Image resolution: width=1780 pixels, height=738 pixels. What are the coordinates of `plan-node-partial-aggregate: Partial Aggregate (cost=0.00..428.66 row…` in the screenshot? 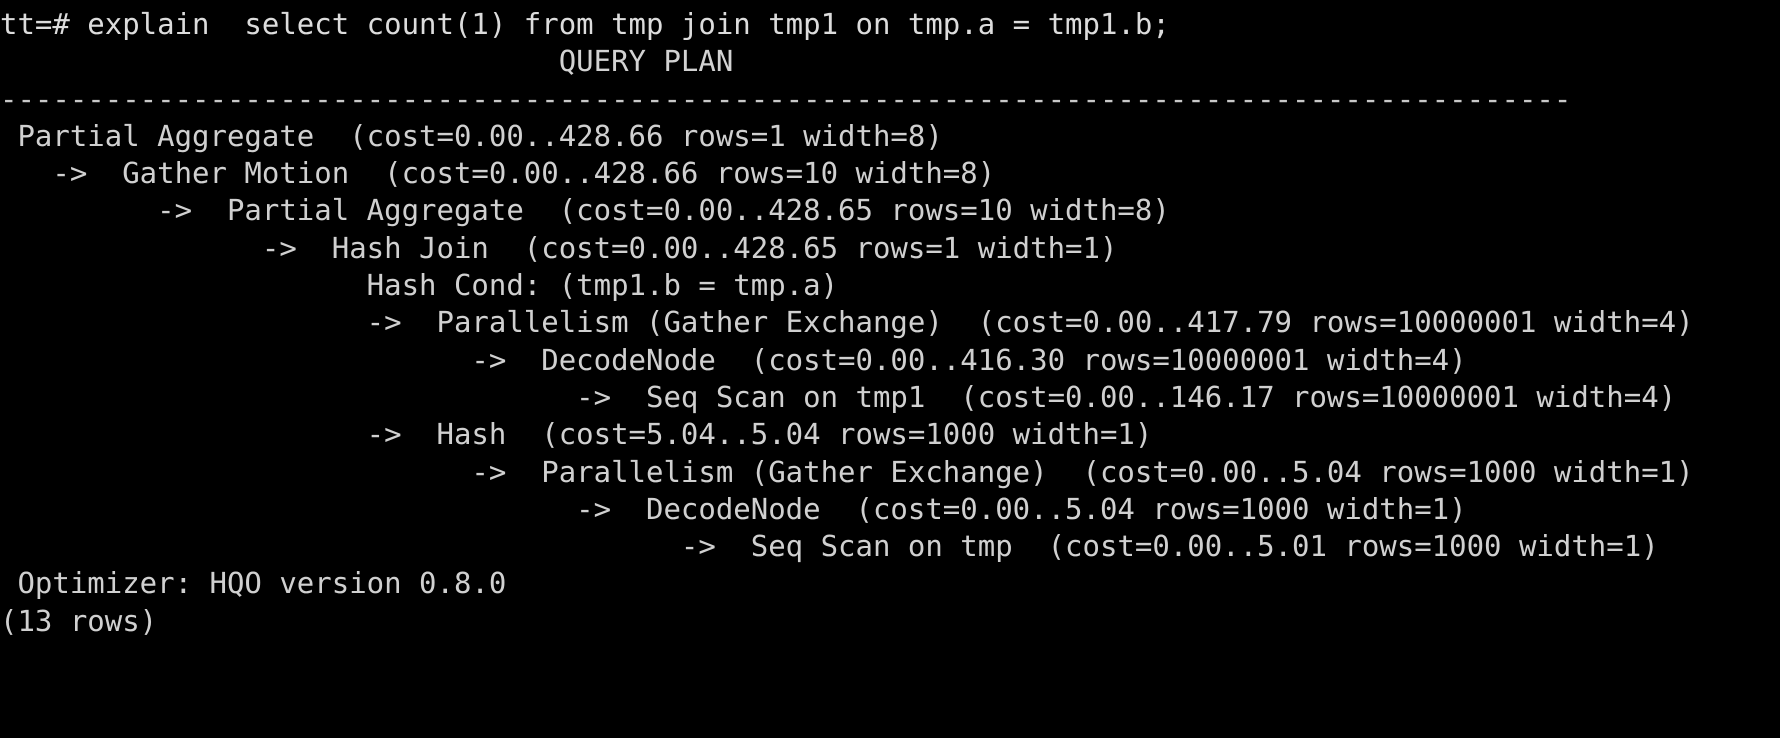 It's located at (471, 135).